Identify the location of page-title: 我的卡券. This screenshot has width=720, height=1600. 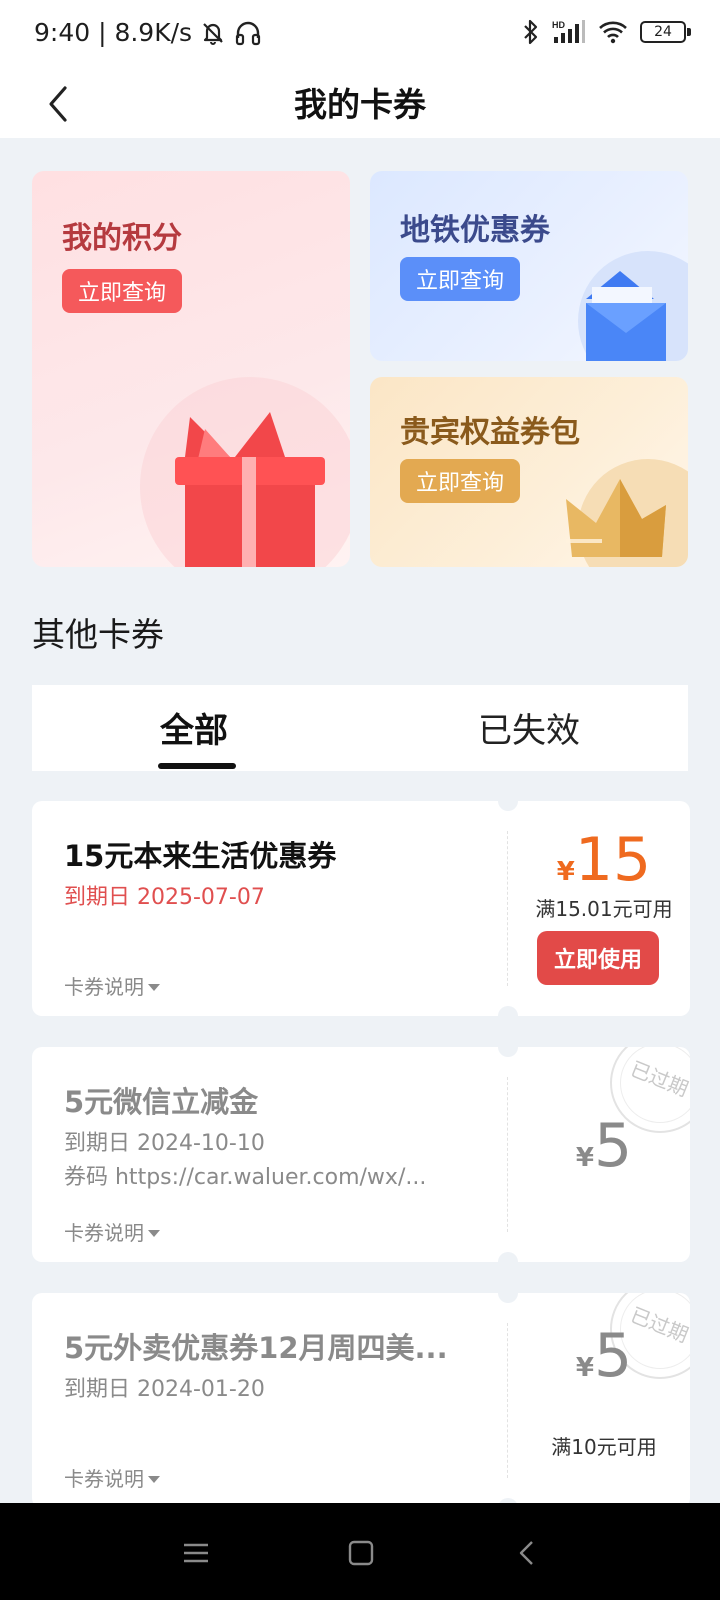
(360, 104).